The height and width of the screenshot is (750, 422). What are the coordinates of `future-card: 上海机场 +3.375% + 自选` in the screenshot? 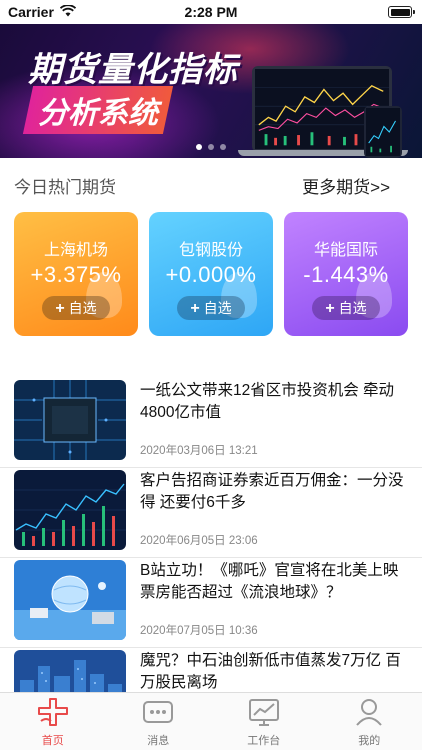 It's located at (76, 274).